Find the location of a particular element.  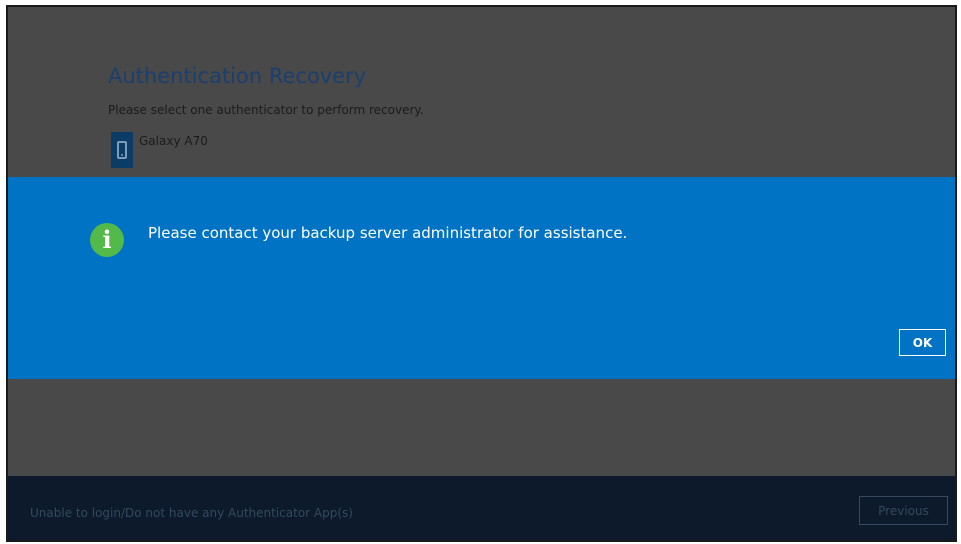

authenticator-label: Galaxy A70 is located at coordinates (173, 141).